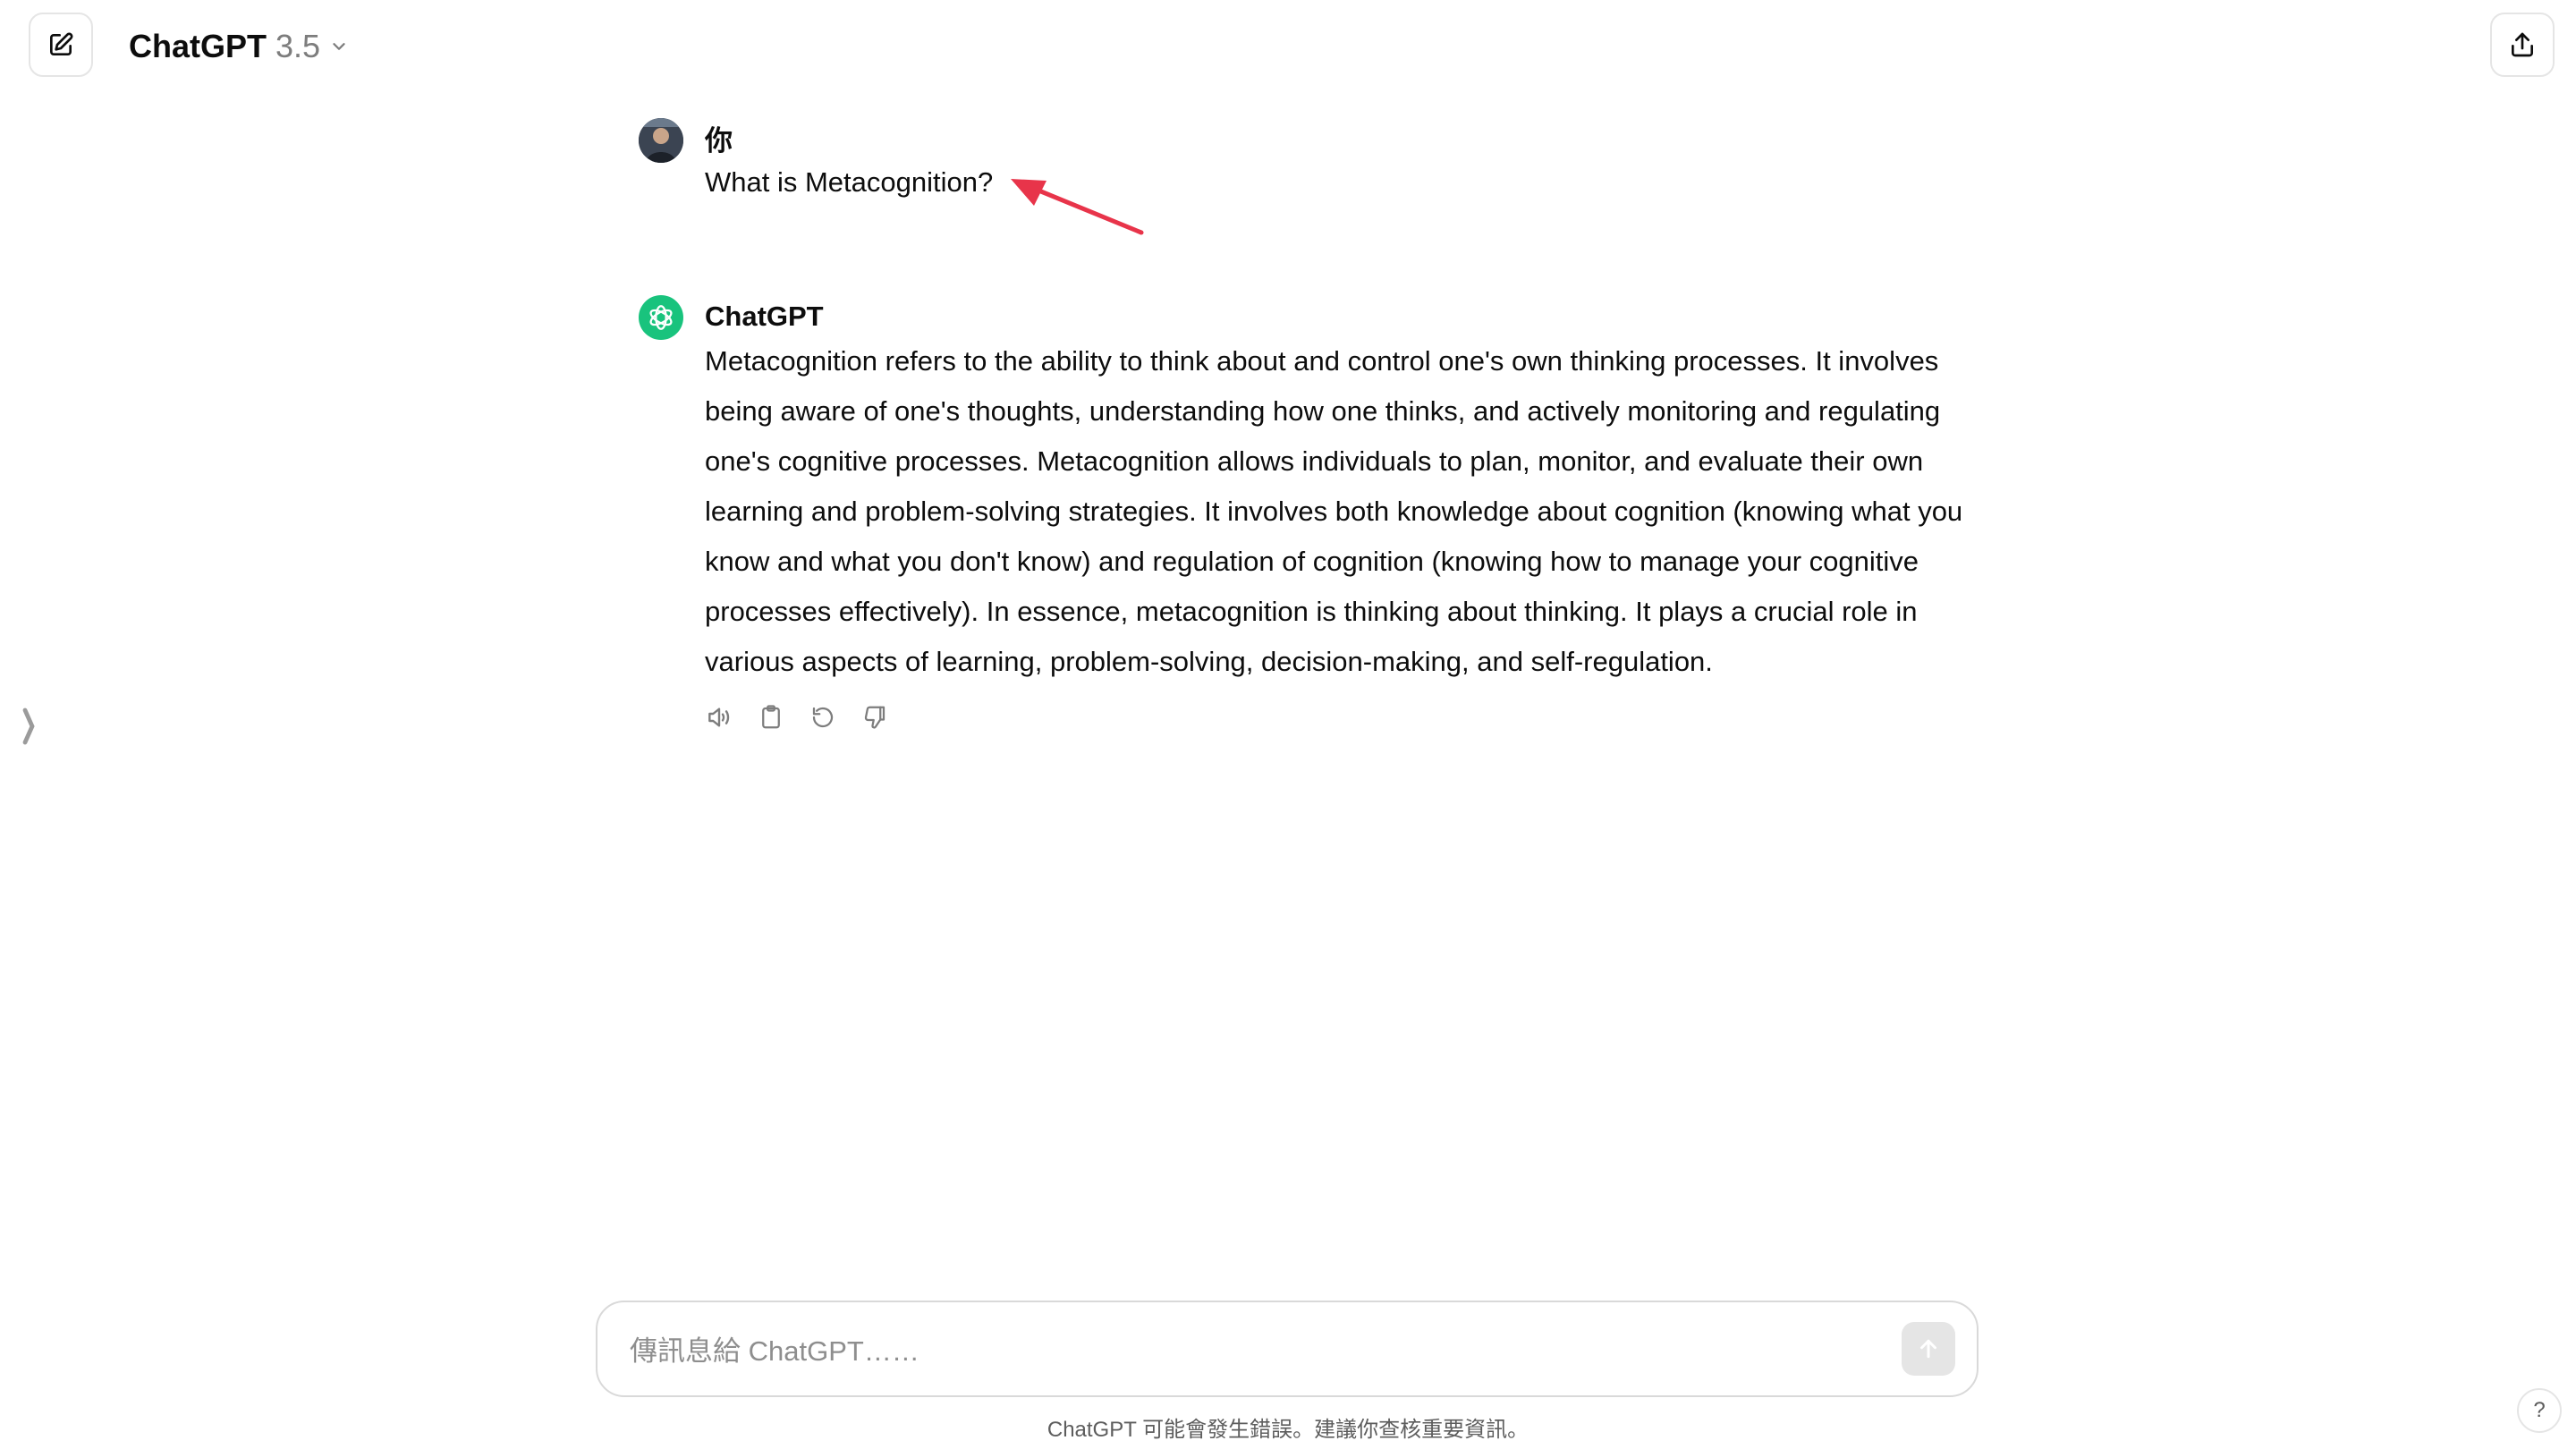  I want to click on model-version: 3.5, so click(298, 46).